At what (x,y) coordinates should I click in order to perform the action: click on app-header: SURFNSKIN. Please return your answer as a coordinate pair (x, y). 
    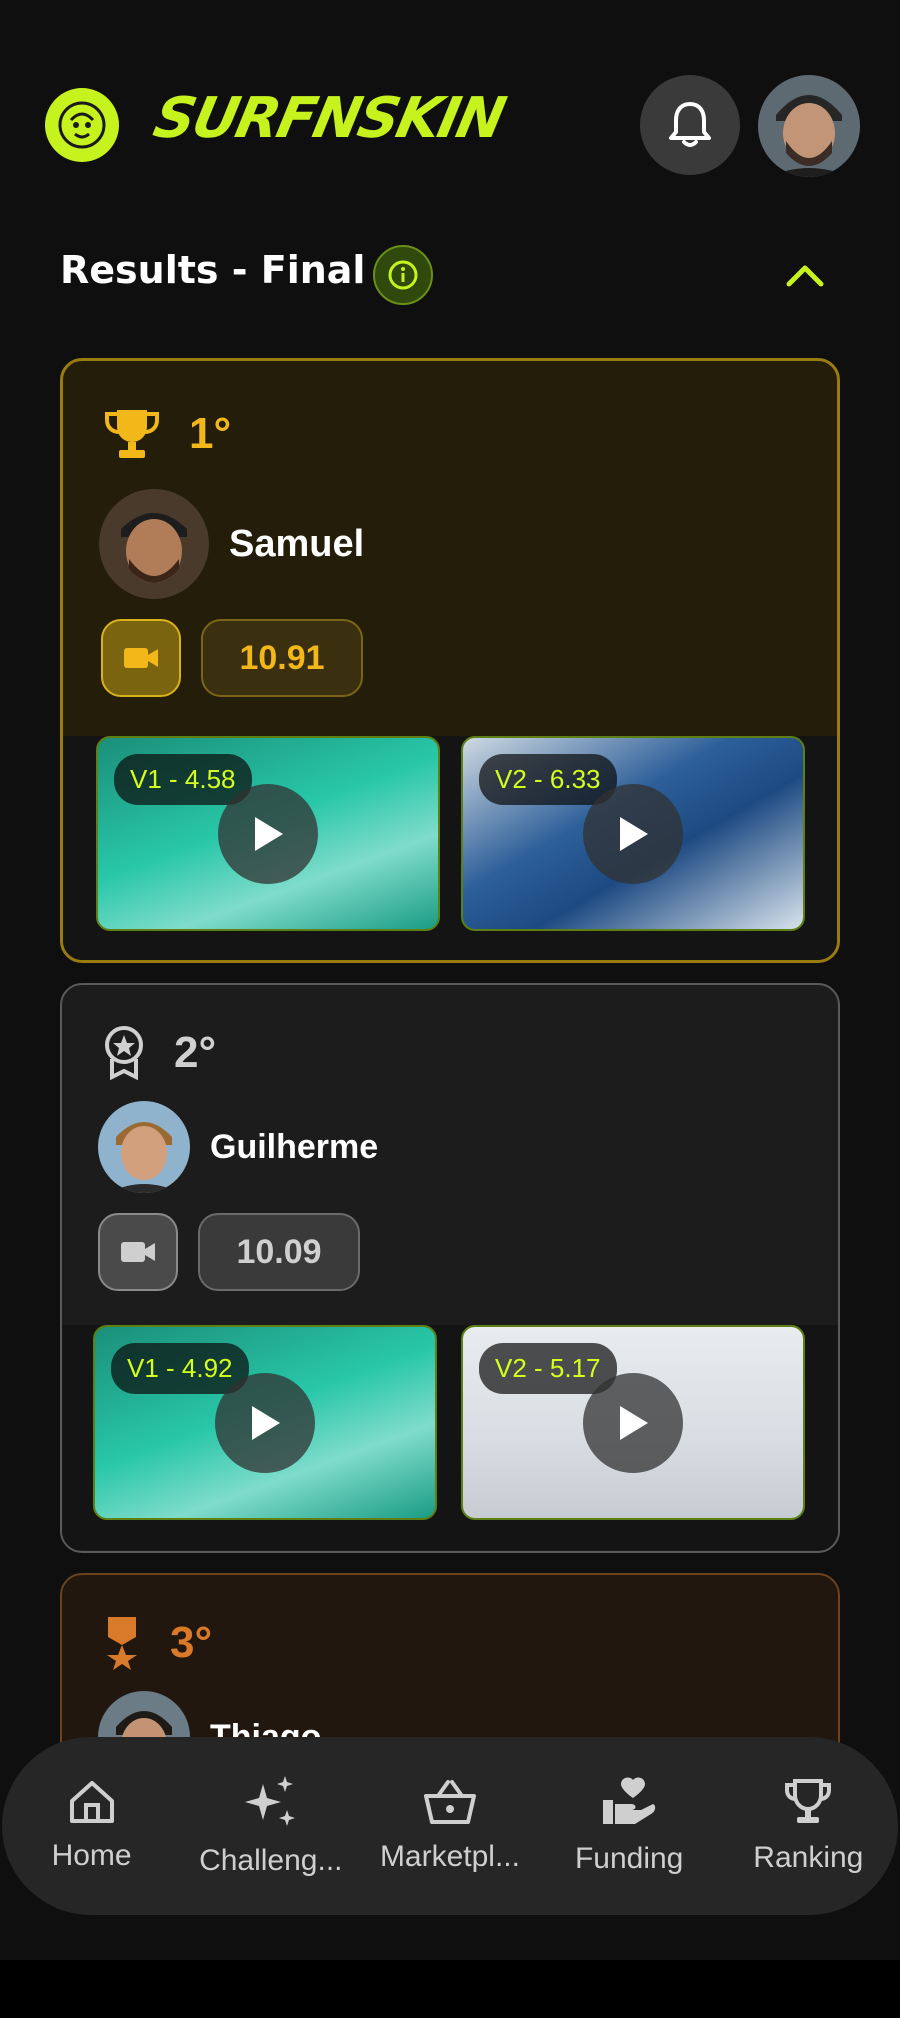
    Looking at the image, I should click on (450, 115).